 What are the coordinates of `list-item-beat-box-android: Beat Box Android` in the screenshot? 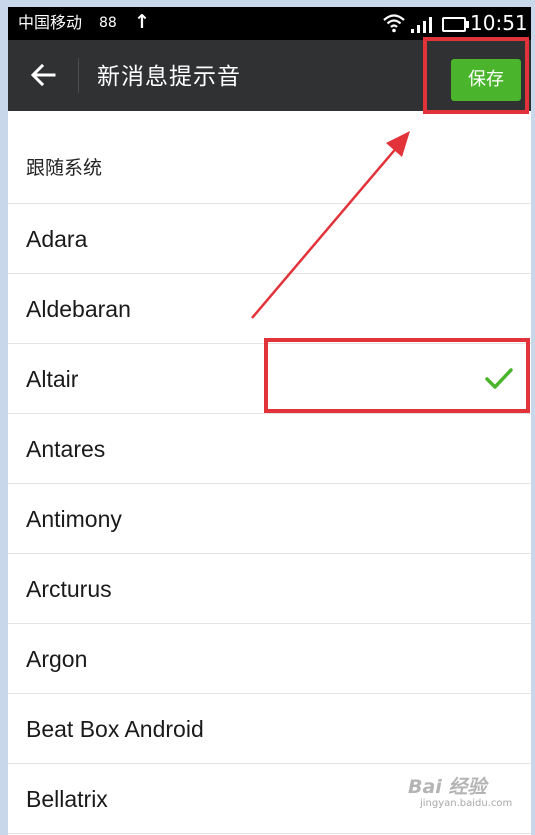 It's located at (269, 729).